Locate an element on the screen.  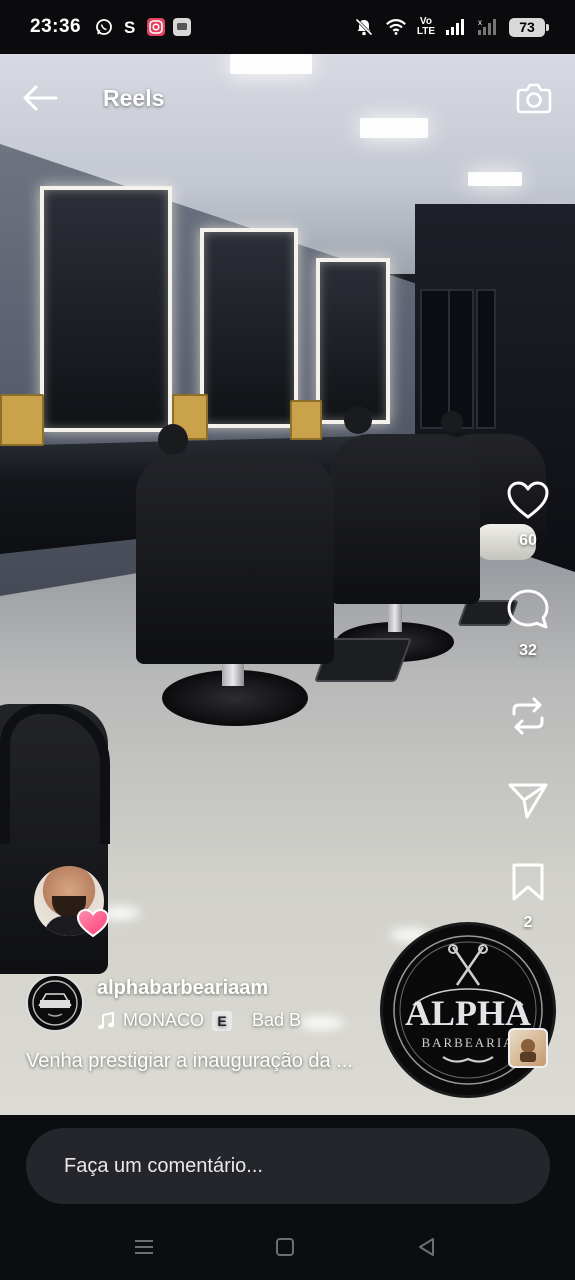
system-nav-bar is located at coordinates (287, 1247).